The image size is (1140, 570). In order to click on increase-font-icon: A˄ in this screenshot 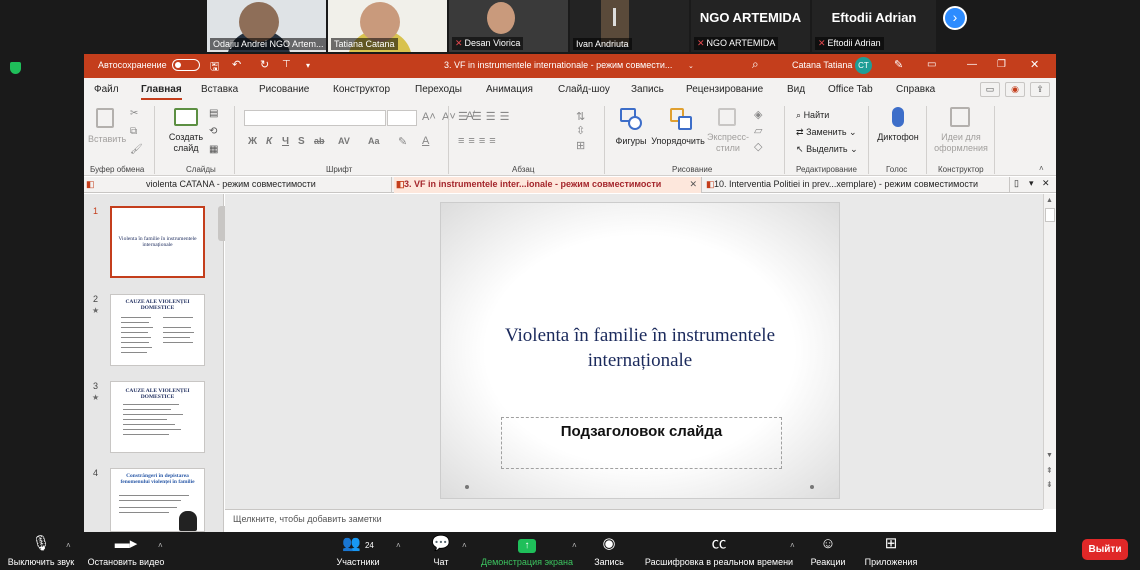, I will do `click(429, 117)`.